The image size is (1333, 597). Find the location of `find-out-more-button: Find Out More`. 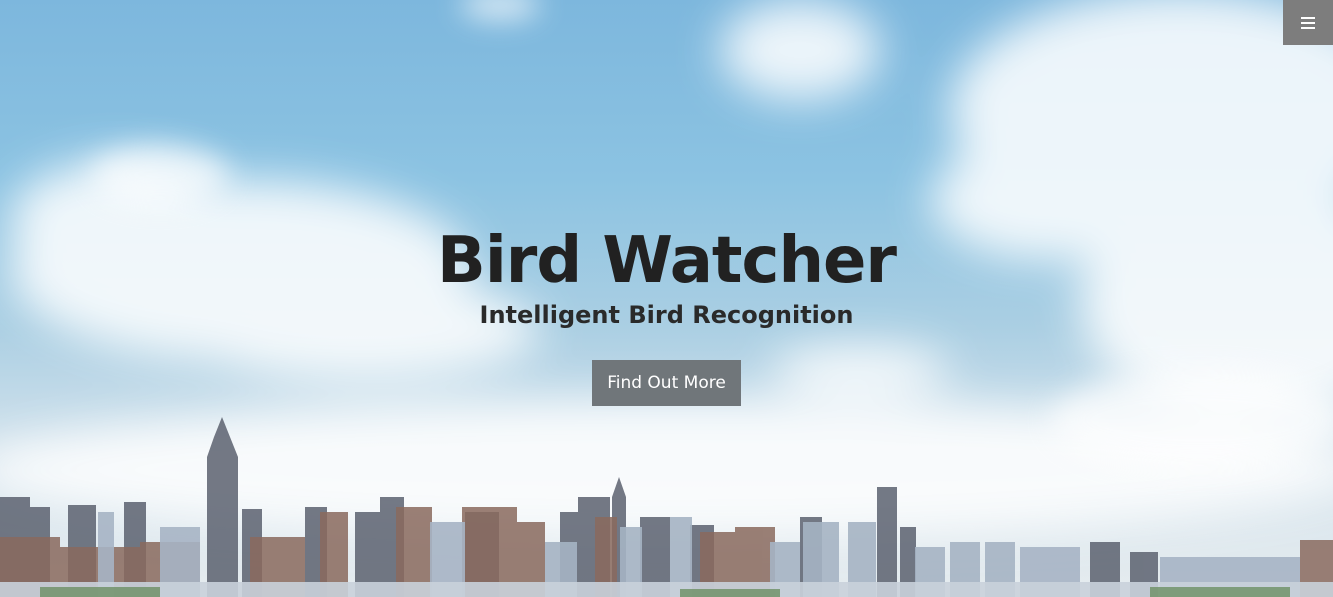

find-out-more-button: Find Out More is located at coordinates (666, 383).